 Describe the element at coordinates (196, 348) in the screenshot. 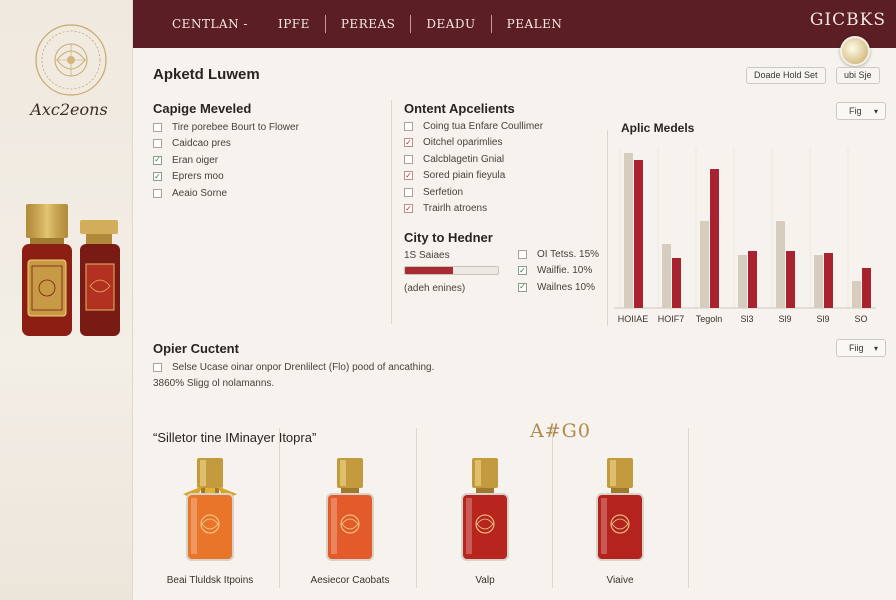

I see `opier-section-title: Opier Cuctent` at that location.